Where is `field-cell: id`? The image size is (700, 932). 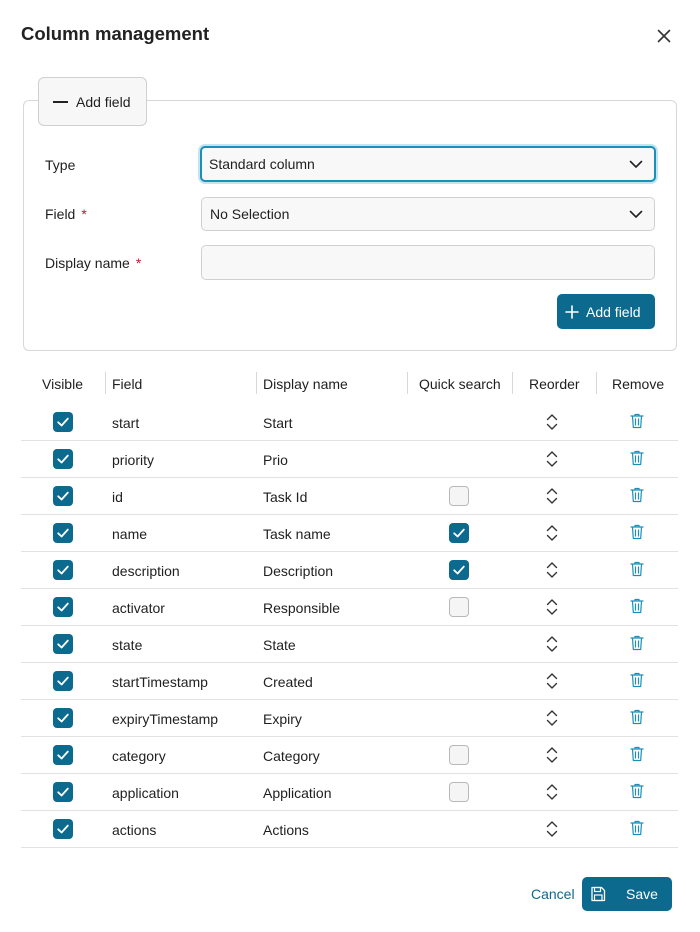
field-cell: id is located at coordinates (117, 497).